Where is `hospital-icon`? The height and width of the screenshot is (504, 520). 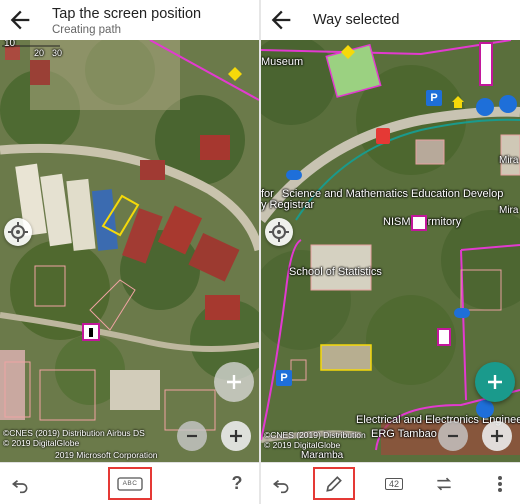
hospital-icon is located at coordinates (383, 136).